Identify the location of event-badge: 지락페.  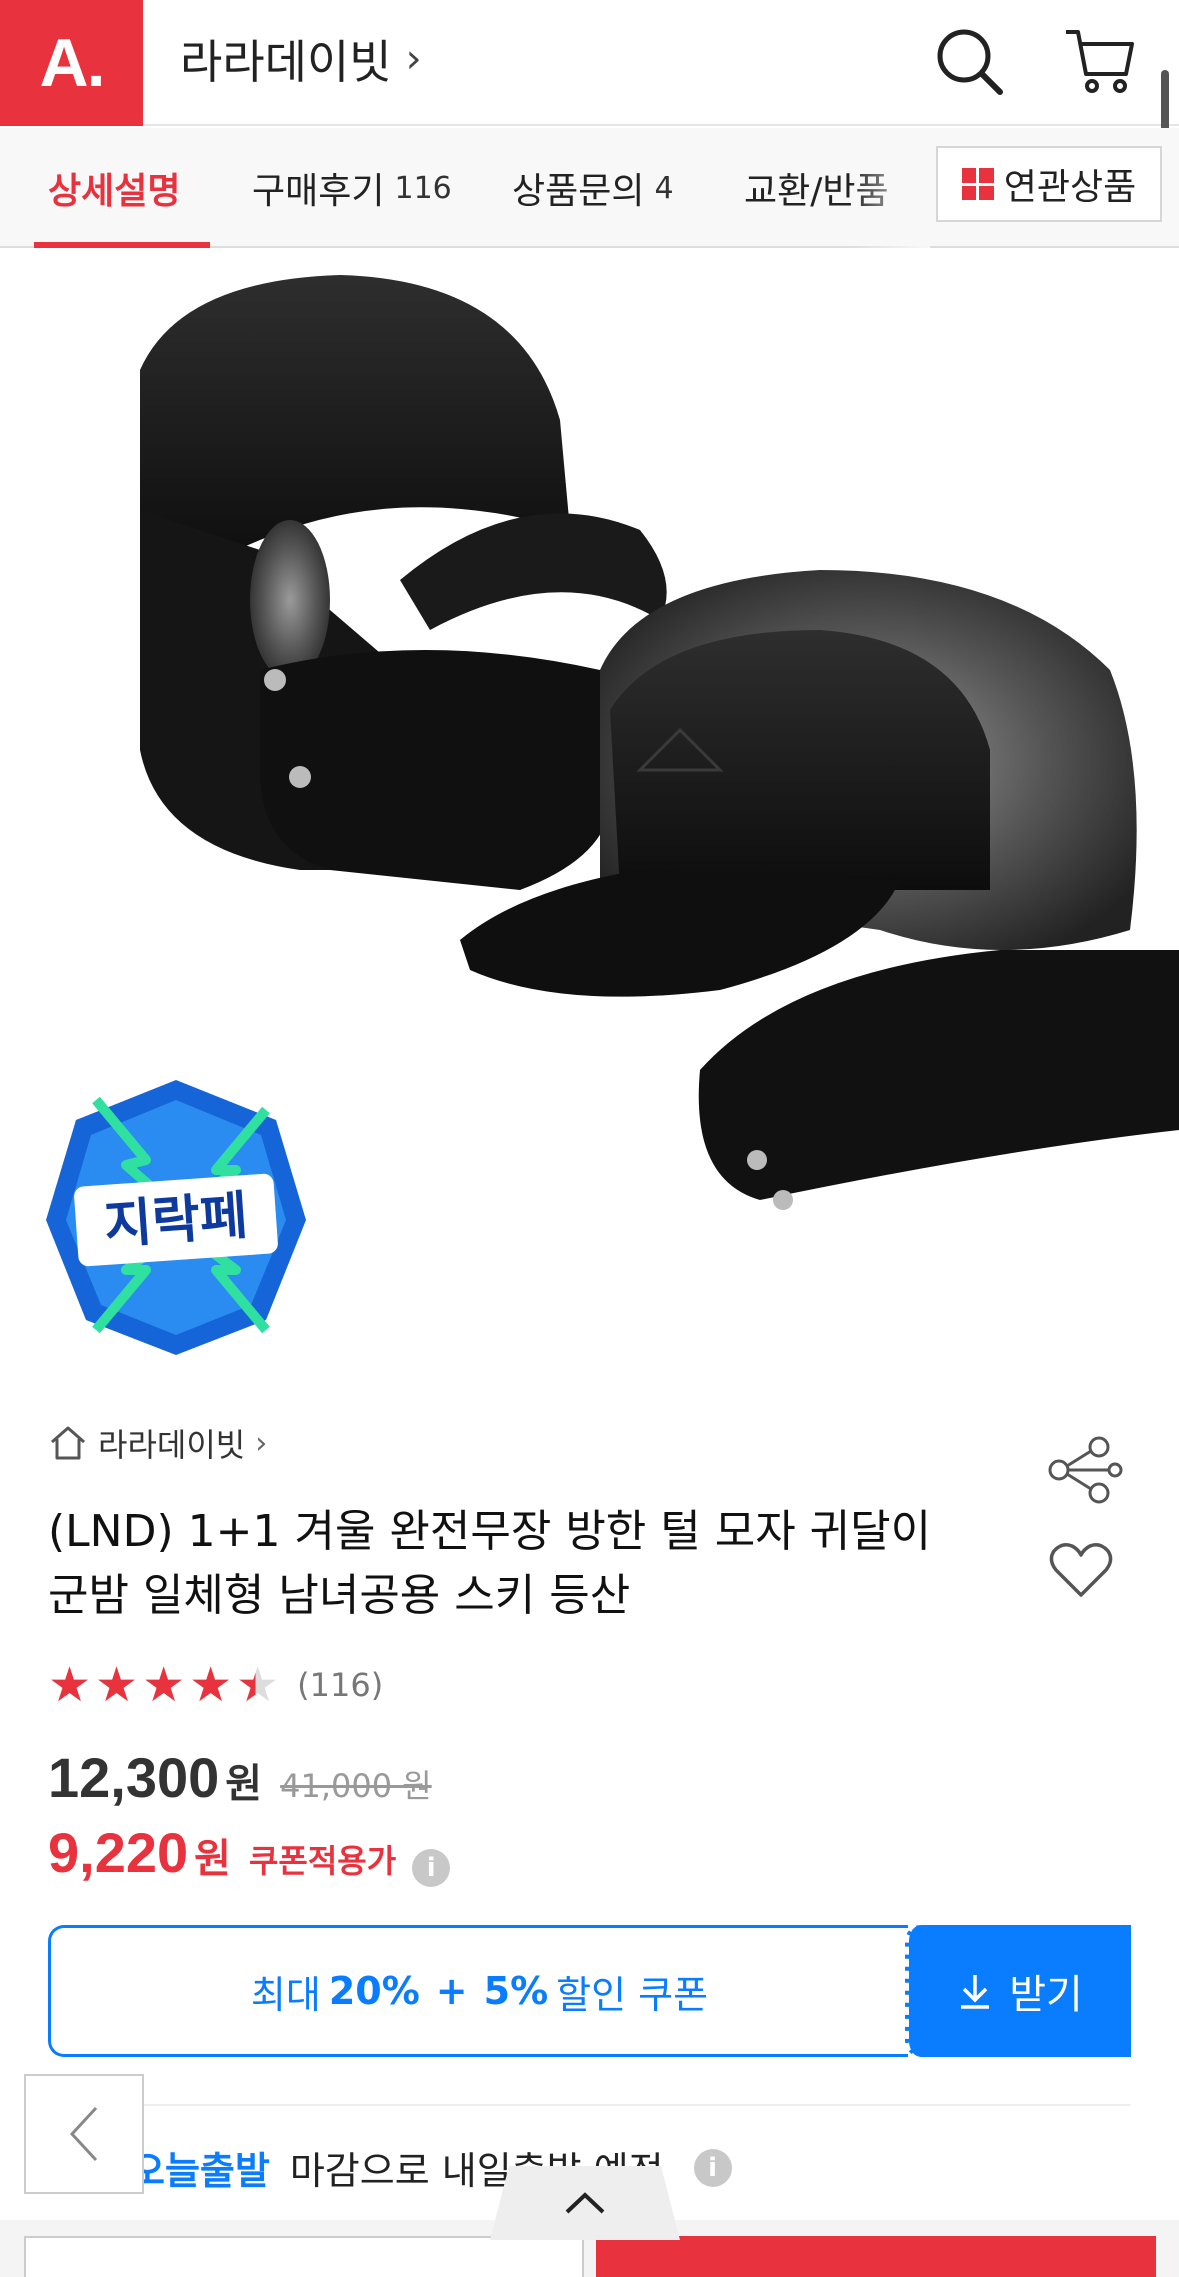
(176, 1215).